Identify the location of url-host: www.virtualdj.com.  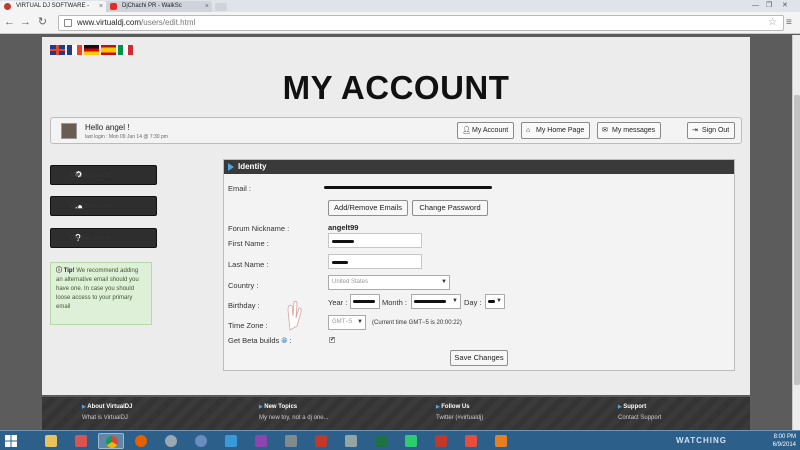
(109, 22).